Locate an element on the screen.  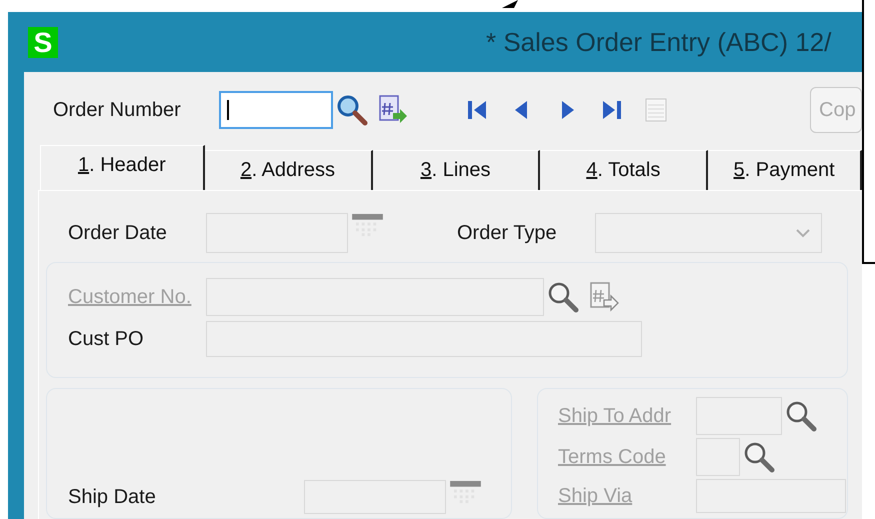
first-record-icon is located at coordinates (477, 110).